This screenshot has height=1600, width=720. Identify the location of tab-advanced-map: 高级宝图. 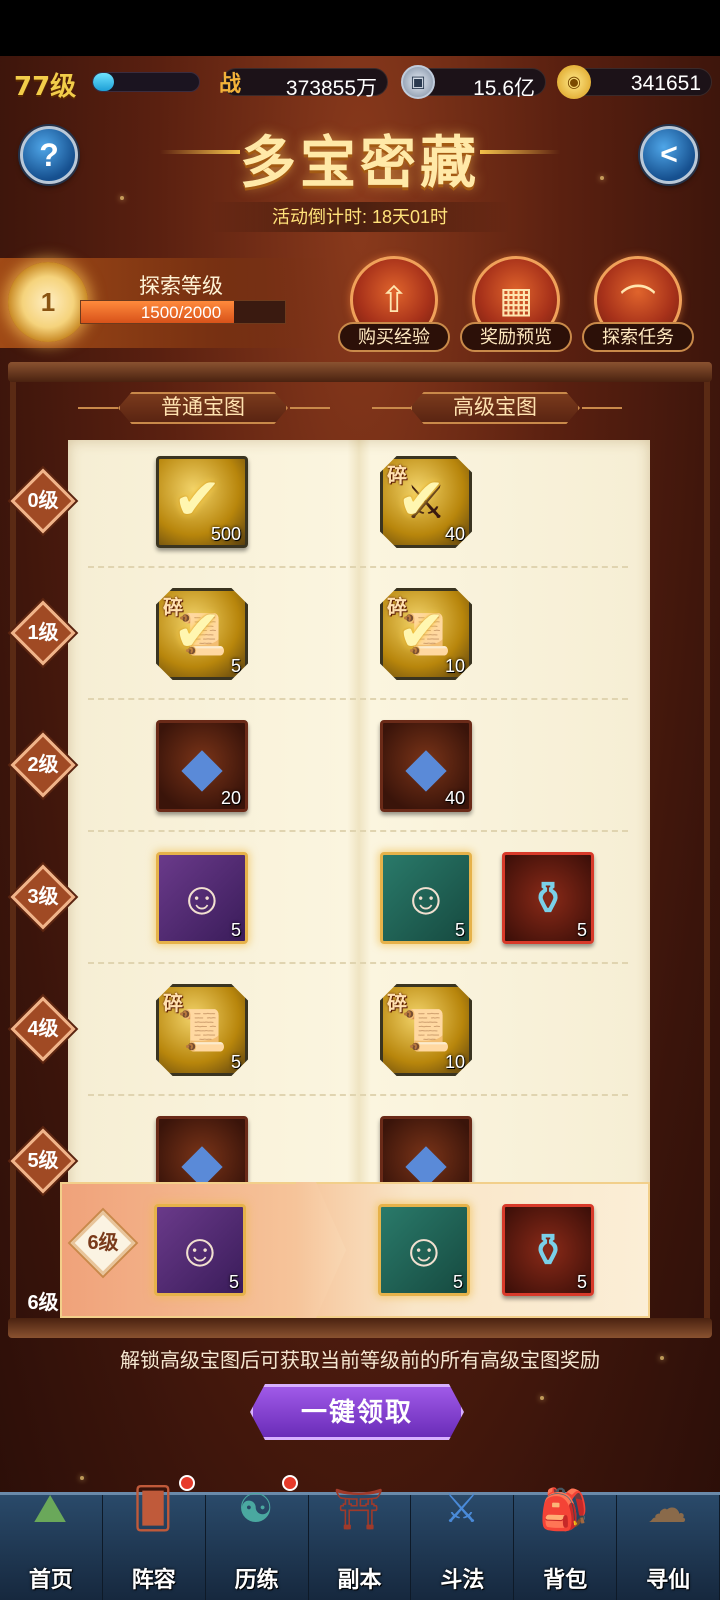
(495, 408).